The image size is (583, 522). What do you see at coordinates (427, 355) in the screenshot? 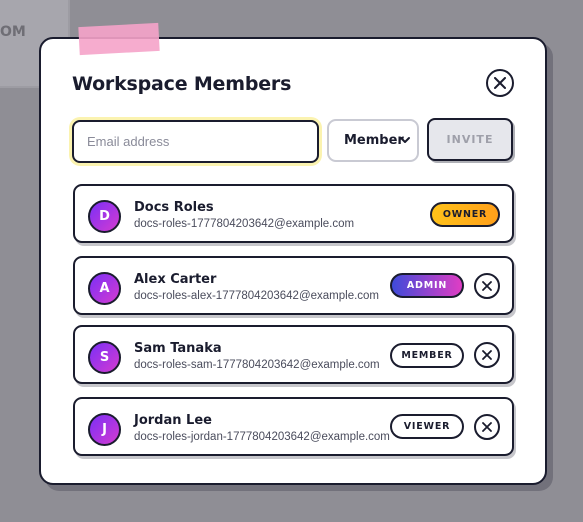
I see `role-badge-member: MEMBER` at bounding box center [427, 355].